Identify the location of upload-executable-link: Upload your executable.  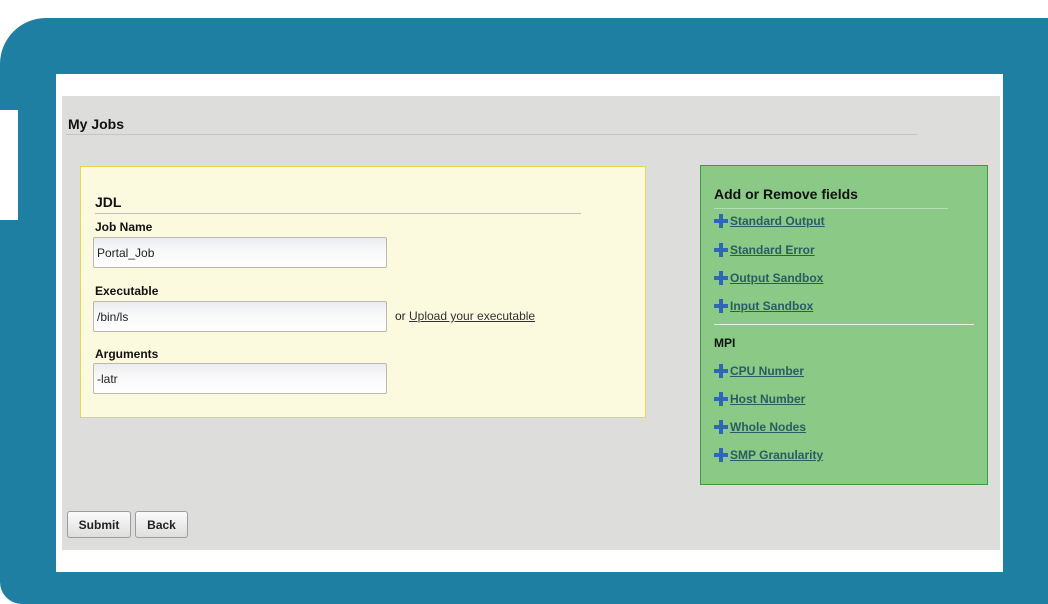
(472, 316).